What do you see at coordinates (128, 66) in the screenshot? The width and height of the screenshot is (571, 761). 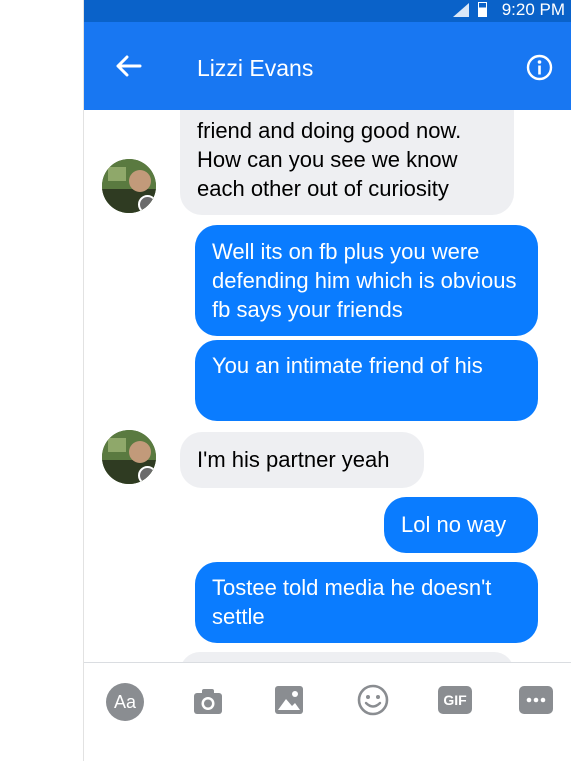 I see `back-arrow-icon` at bounding box center [128, 66].